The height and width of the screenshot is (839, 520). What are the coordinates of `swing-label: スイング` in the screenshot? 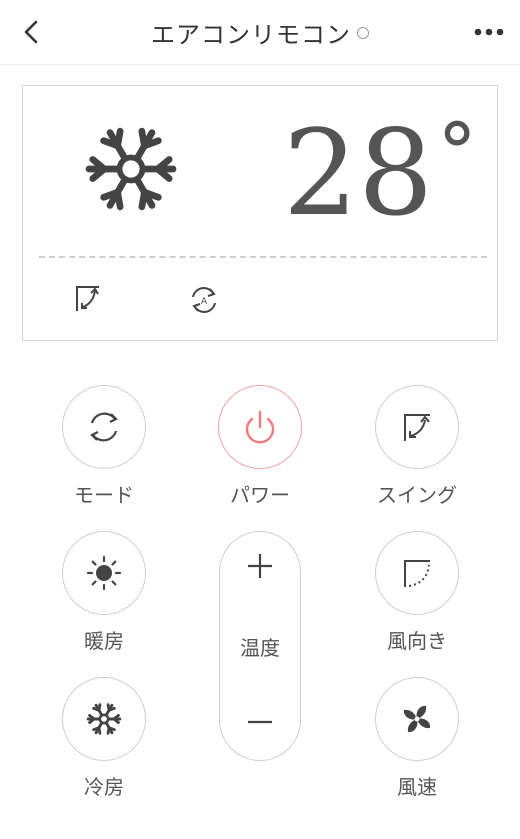 It's located at (417, 495).